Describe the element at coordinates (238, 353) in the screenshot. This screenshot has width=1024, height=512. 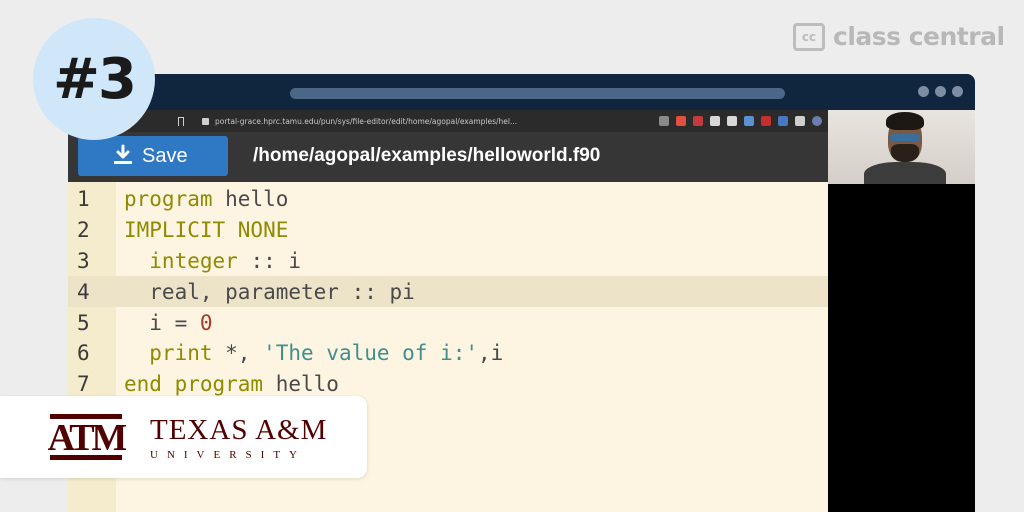
I see `code-token: *,` at that location.